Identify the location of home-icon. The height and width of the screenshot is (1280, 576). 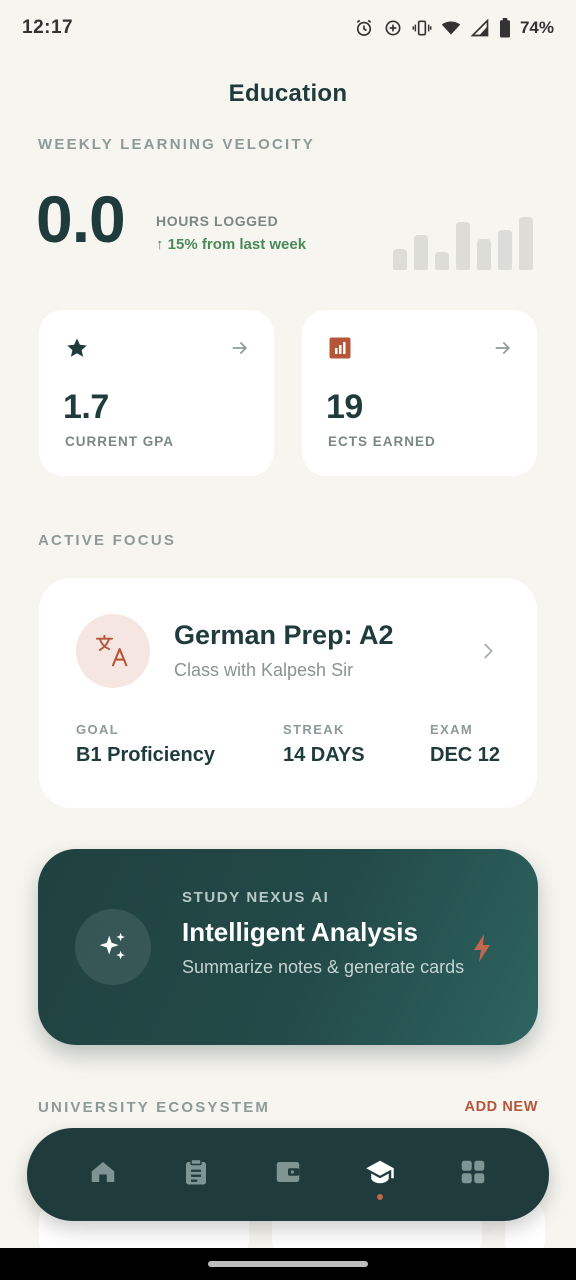
(103, 1174).